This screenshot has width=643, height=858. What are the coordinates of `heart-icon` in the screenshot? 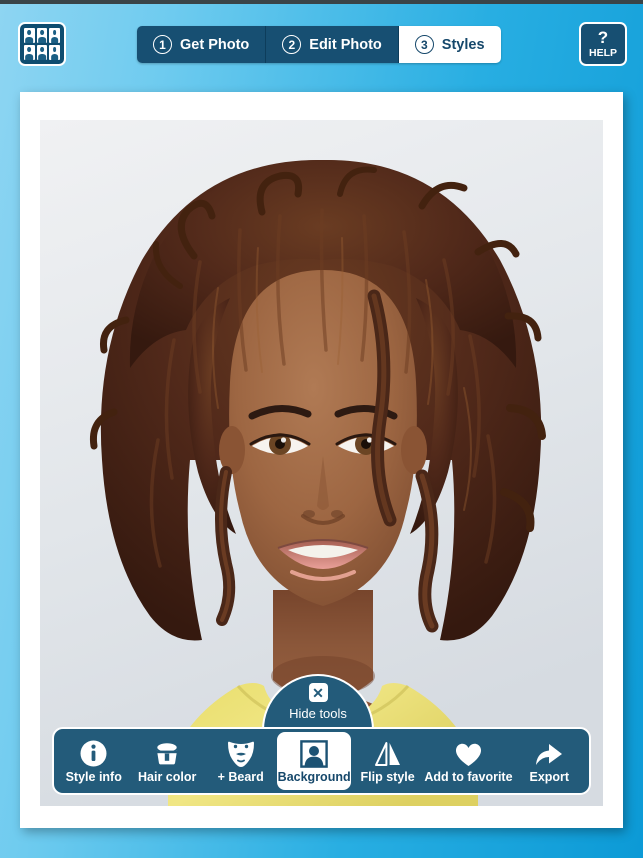 It's located at (468, 753).